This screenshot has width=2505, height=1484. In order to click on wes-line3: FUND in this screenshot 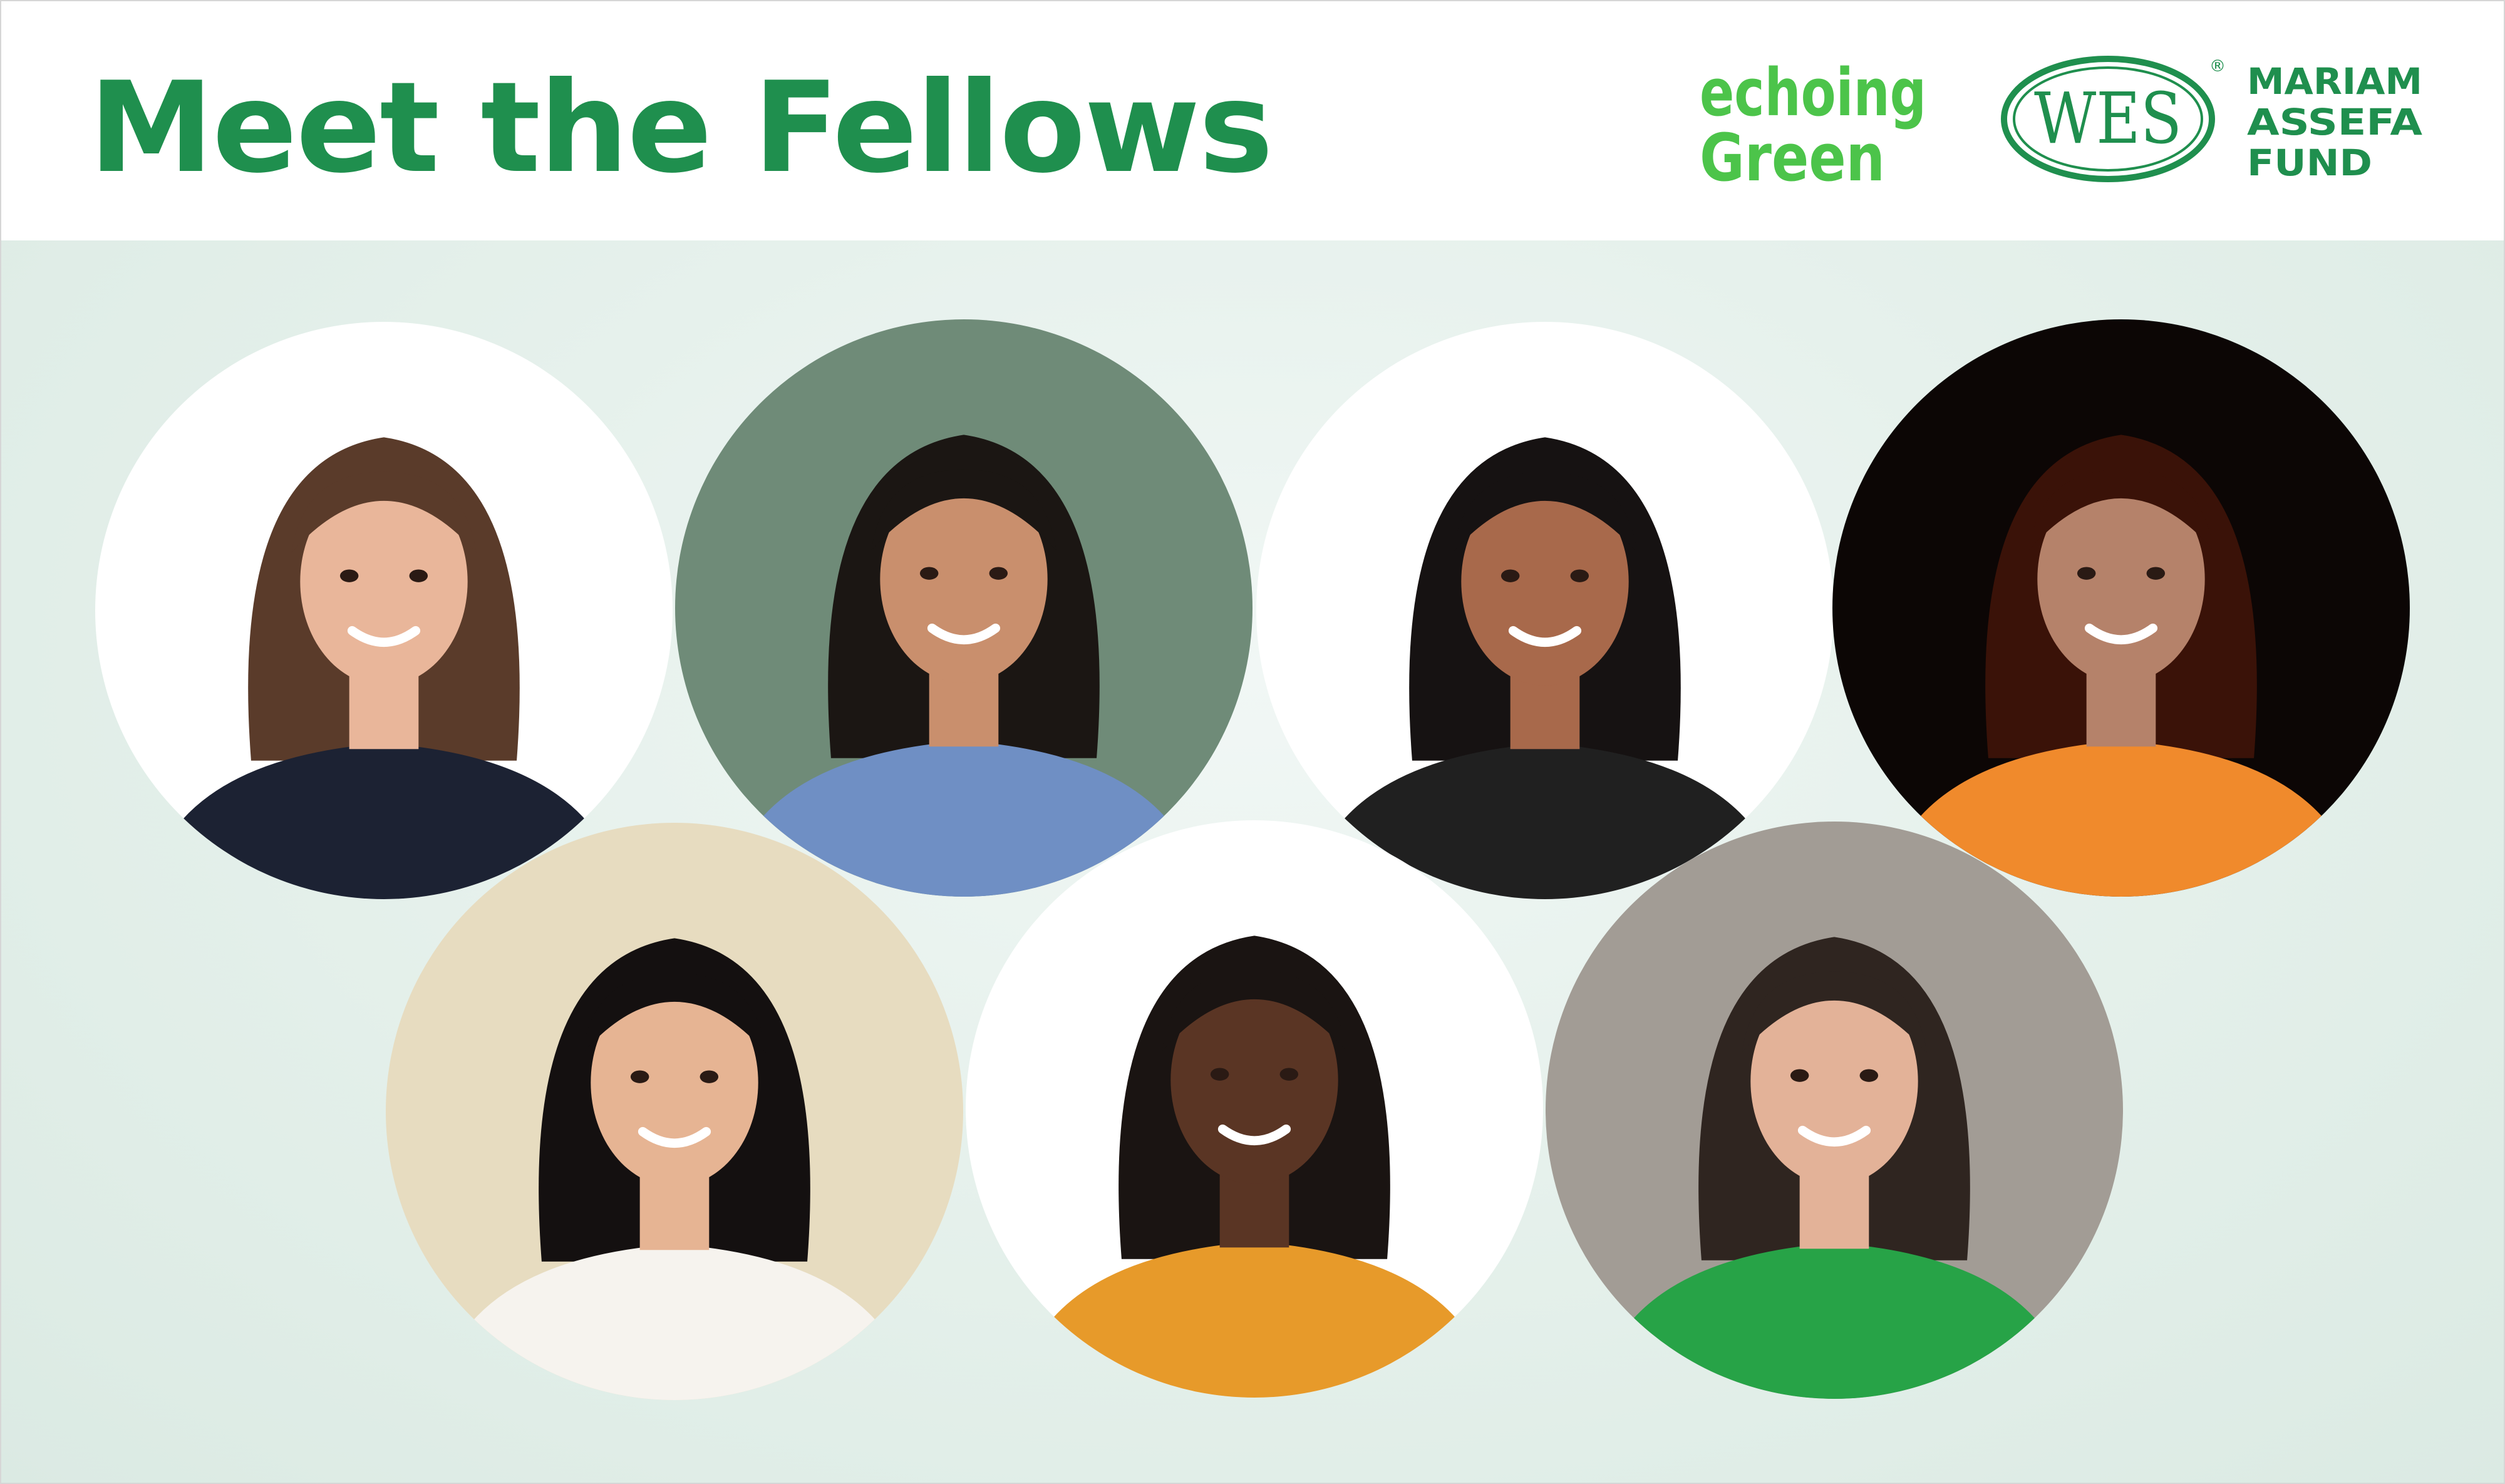, I will do `click(2309, 163)`.